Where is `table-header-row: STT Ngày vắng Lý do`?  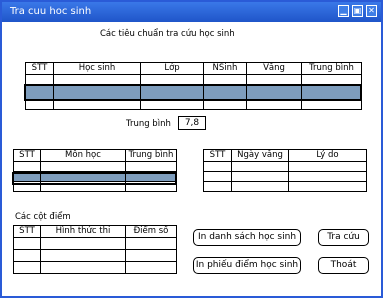
table-header-row: STT Ngày vắng Lý do is located at coordinates (285, 155).